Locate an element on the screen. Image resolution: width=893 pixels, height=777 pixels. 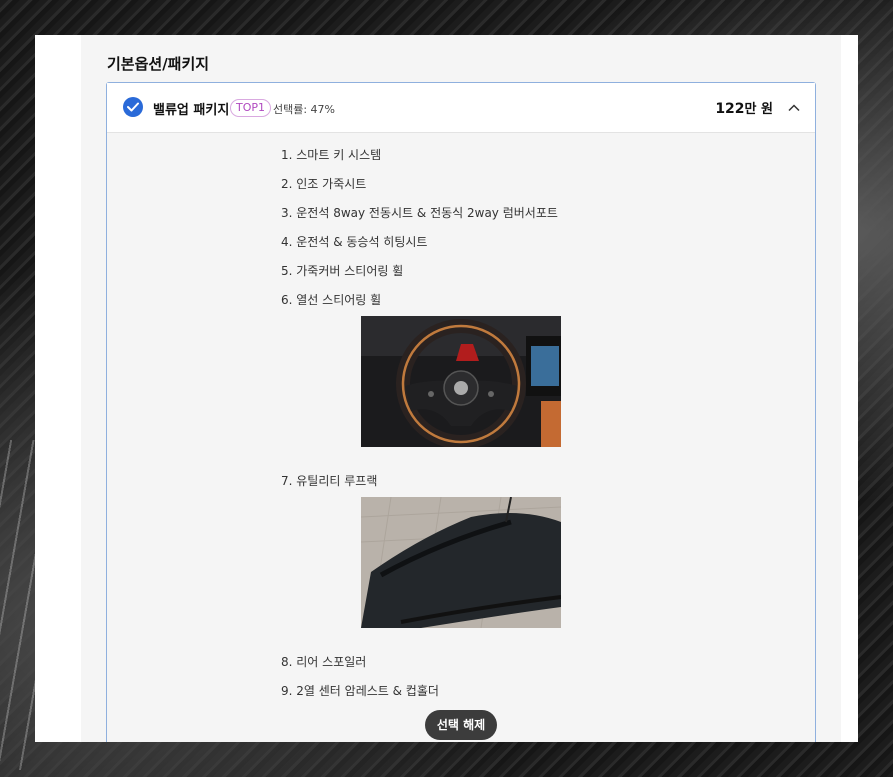
check-icon is located at coordinates (133, 107).